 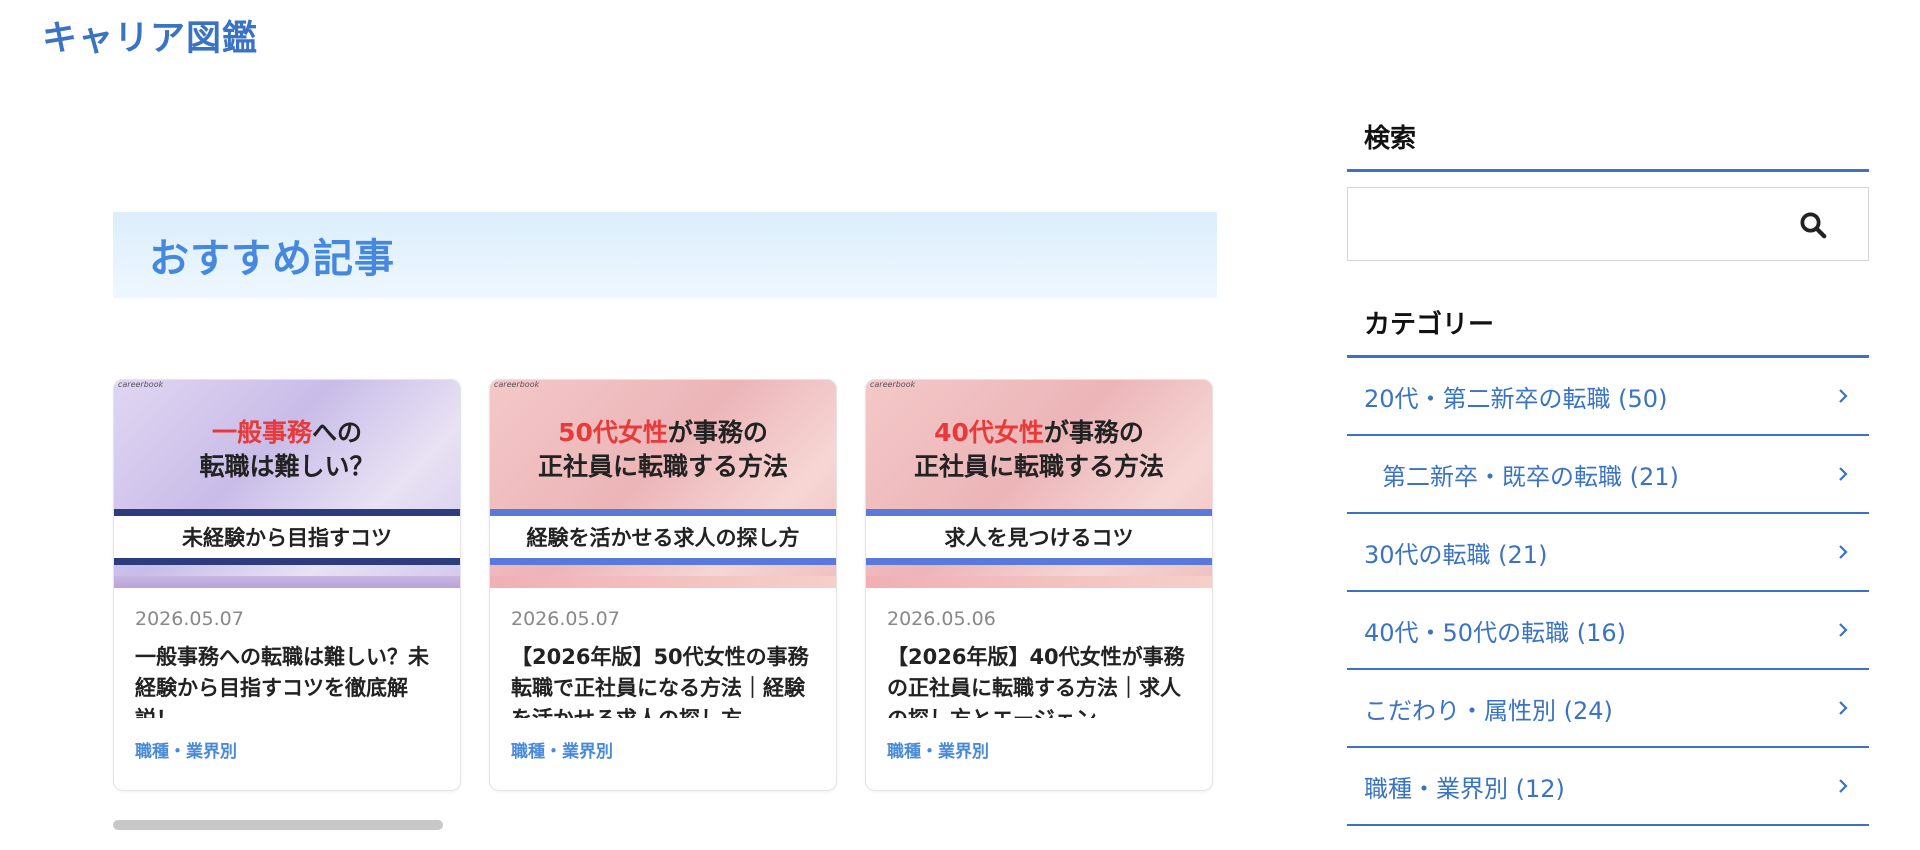 What do you see at coordinates (1608, 787) in the screenshot?
I see `category-item: 職種・業界別 (12)` at bounding box center [1608, 787].